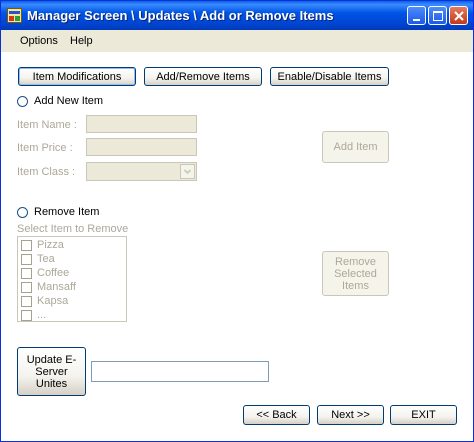 The height and width of the screenshot is (442, 474). What do you see at coordinates (180, 371) in the screenshot?
I see `update-status-field` at bounding box center [180, 371].